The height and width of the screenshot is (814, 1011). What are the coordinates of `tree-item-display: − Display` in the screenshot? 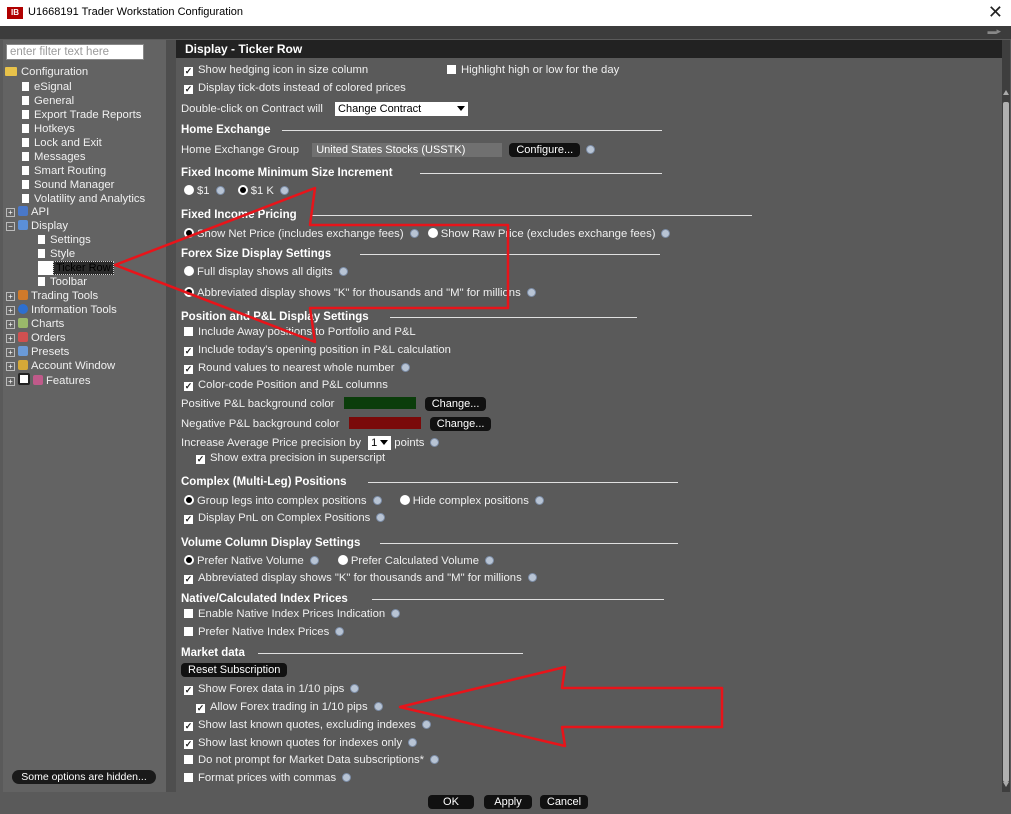 It's located at (37, 226).